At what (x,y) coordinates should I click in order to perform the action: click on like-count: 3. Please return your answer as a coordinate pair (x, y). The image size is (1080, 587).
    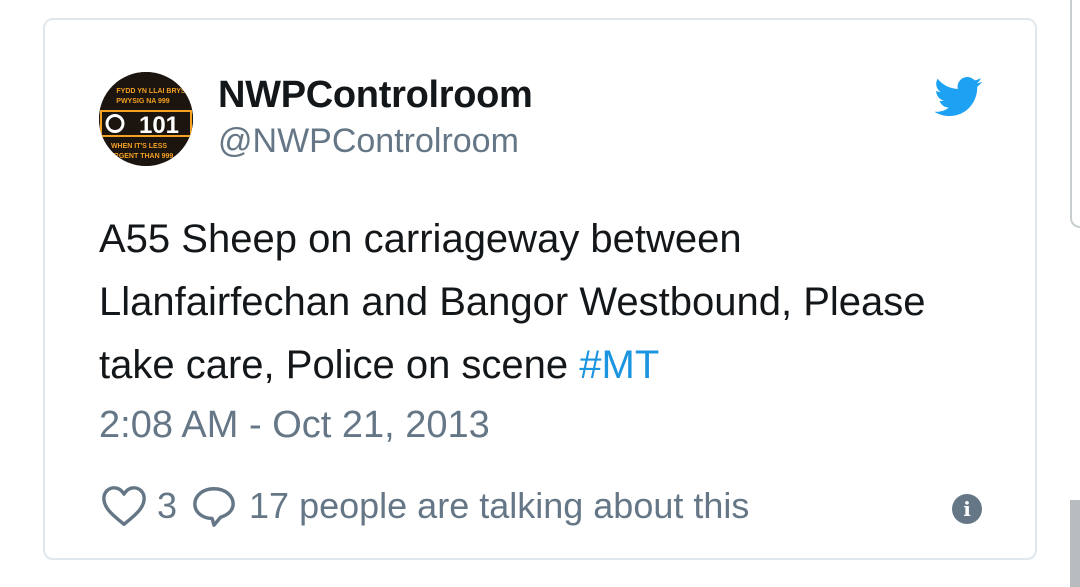
    Looking at the image, I should click on (167, 505).